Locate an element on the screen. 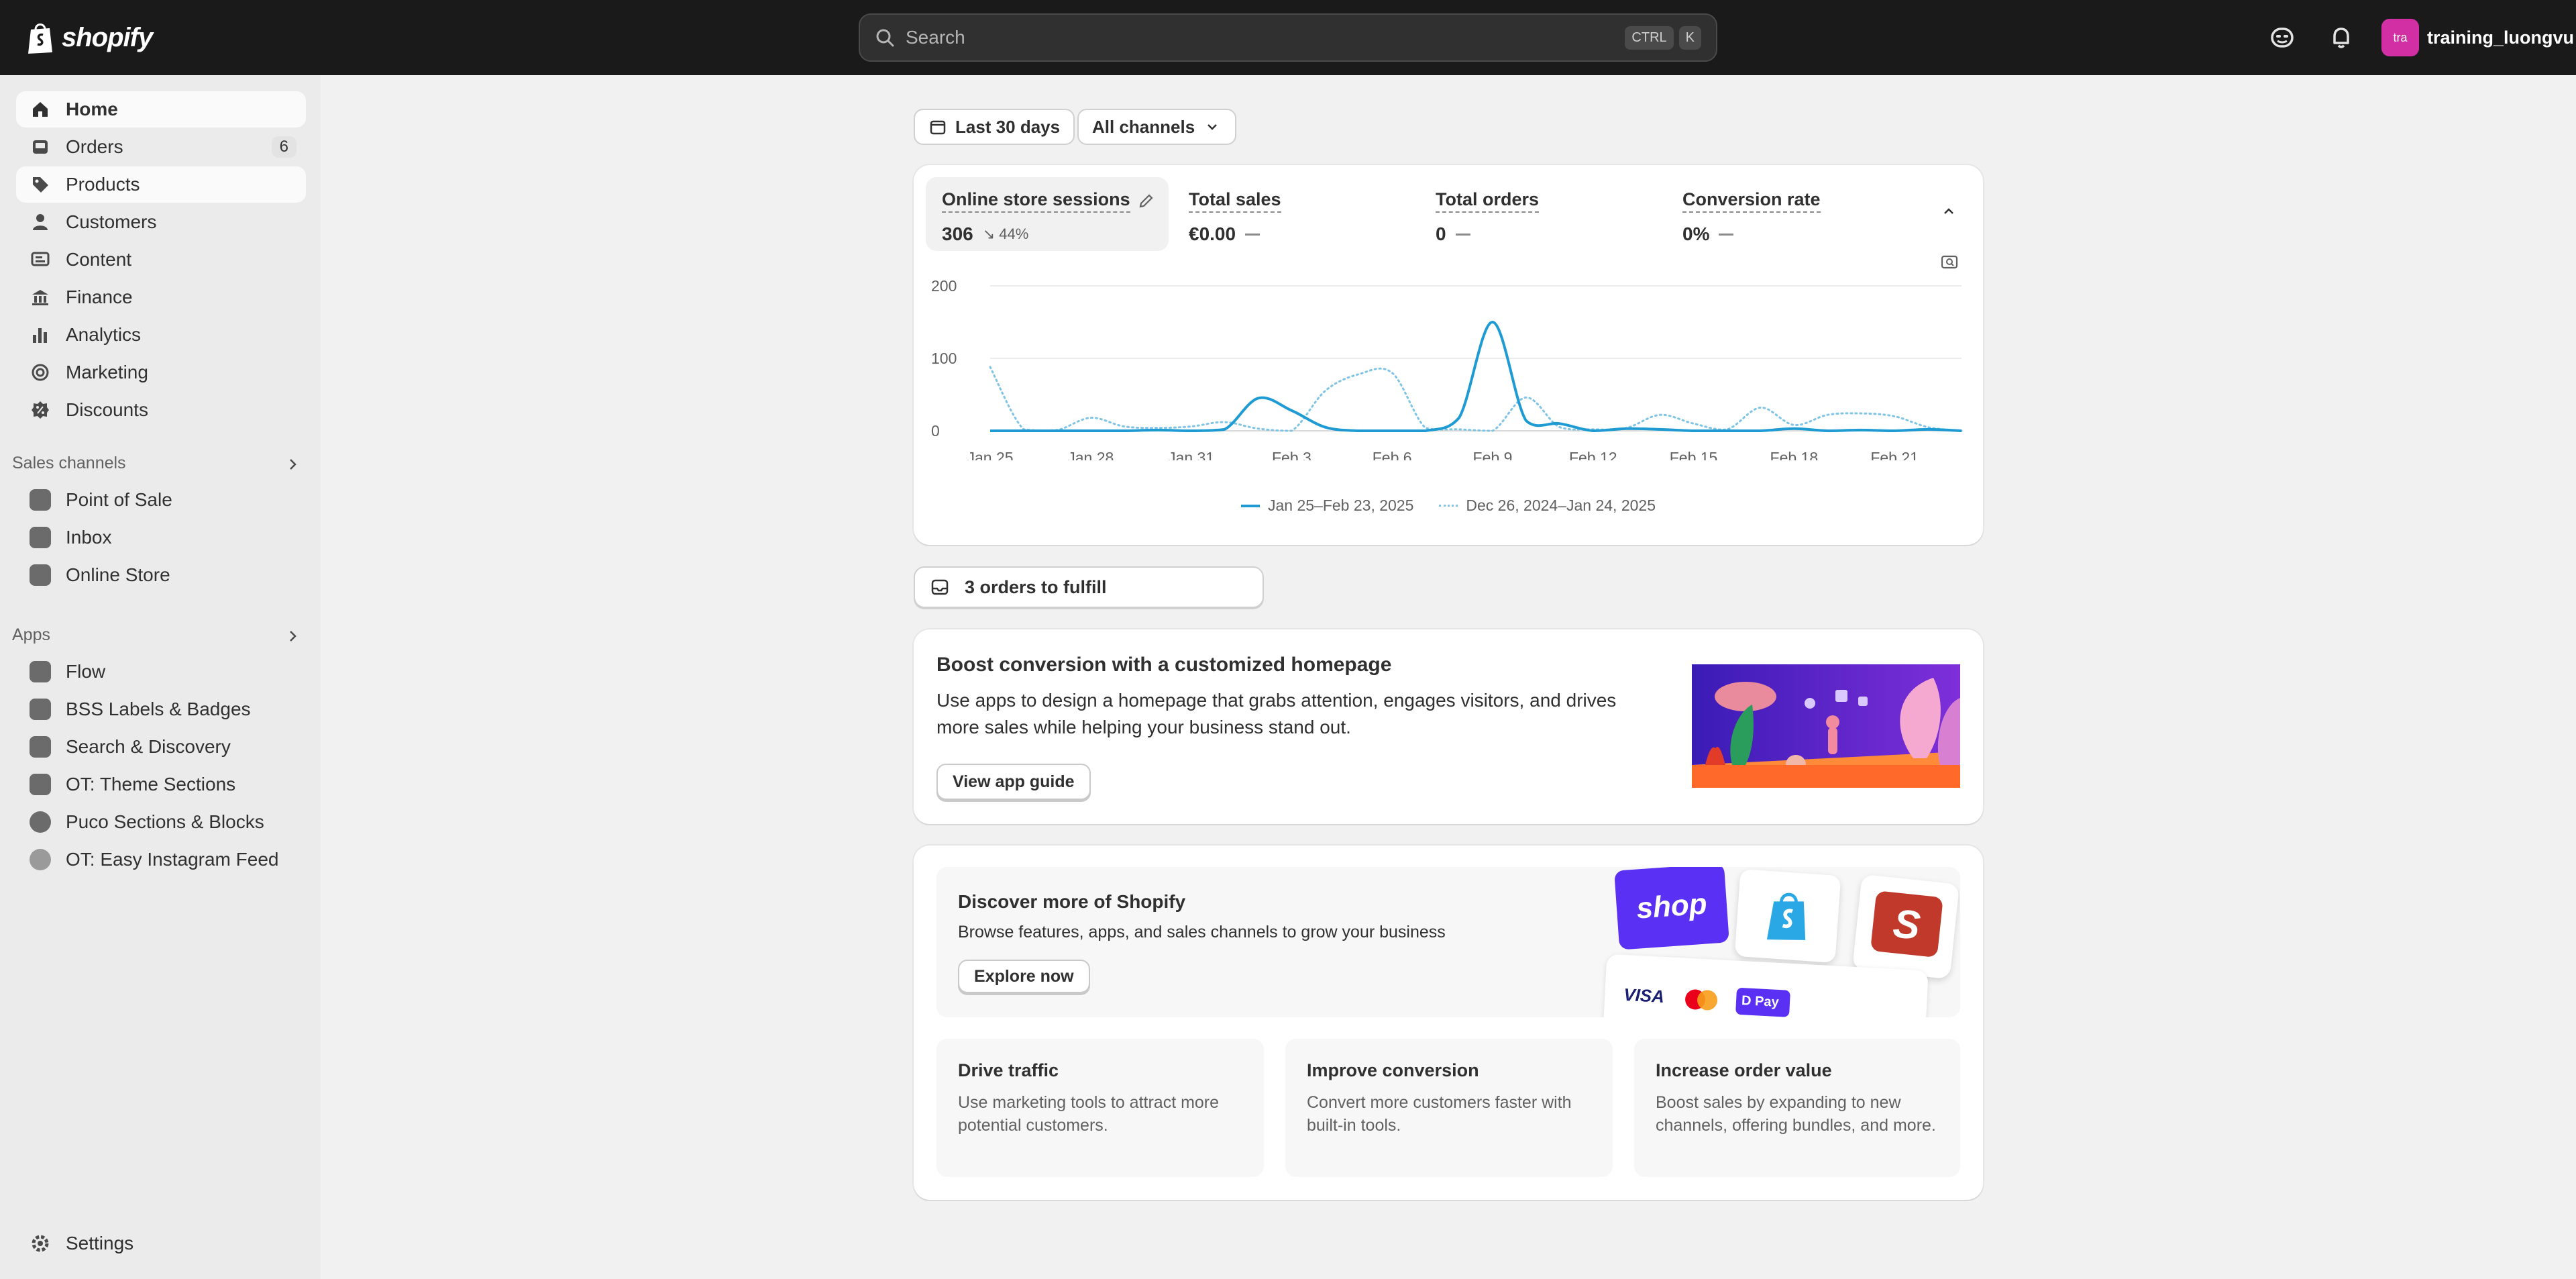  metric-label: Conversion rate is located at coordinates (1751, 201).